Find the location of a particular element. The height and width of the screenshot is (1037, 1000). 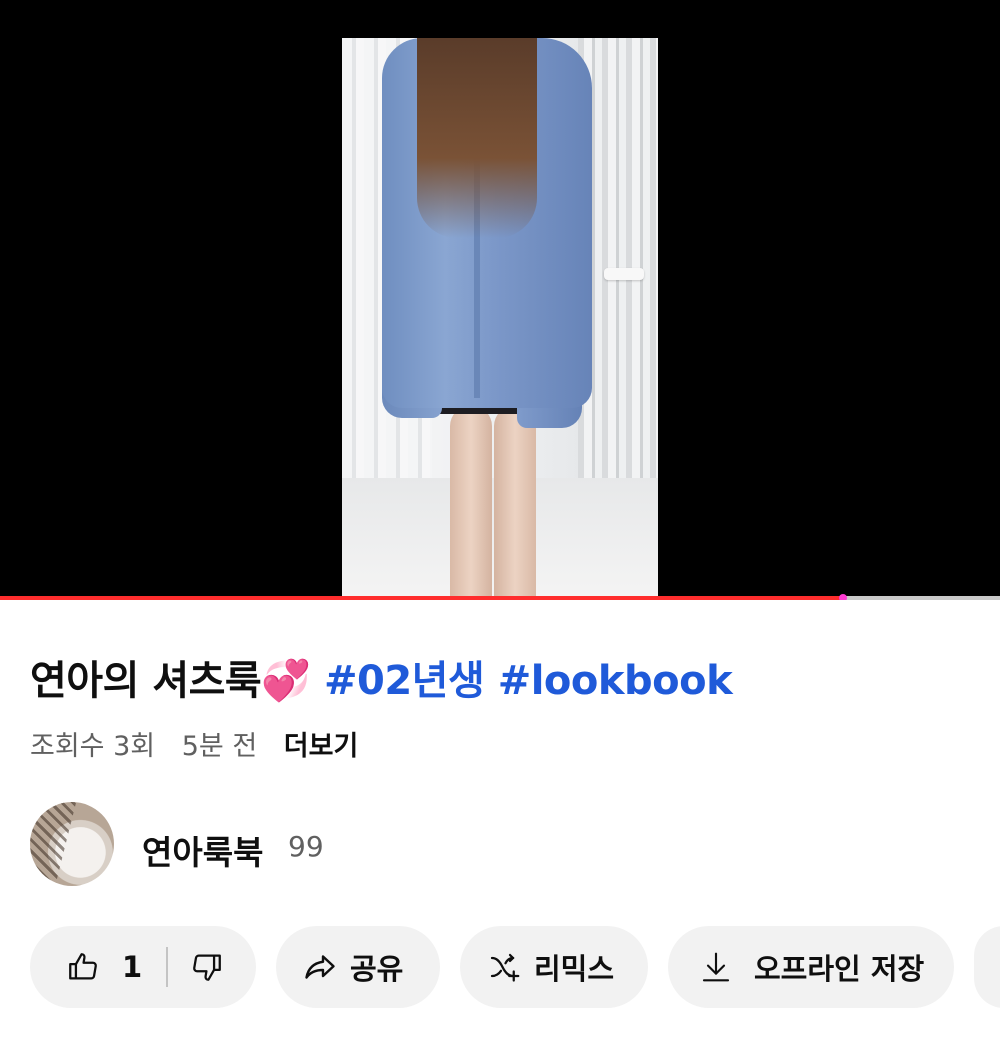

remix-label: 리믹스 is located at coordinates (574, 969).